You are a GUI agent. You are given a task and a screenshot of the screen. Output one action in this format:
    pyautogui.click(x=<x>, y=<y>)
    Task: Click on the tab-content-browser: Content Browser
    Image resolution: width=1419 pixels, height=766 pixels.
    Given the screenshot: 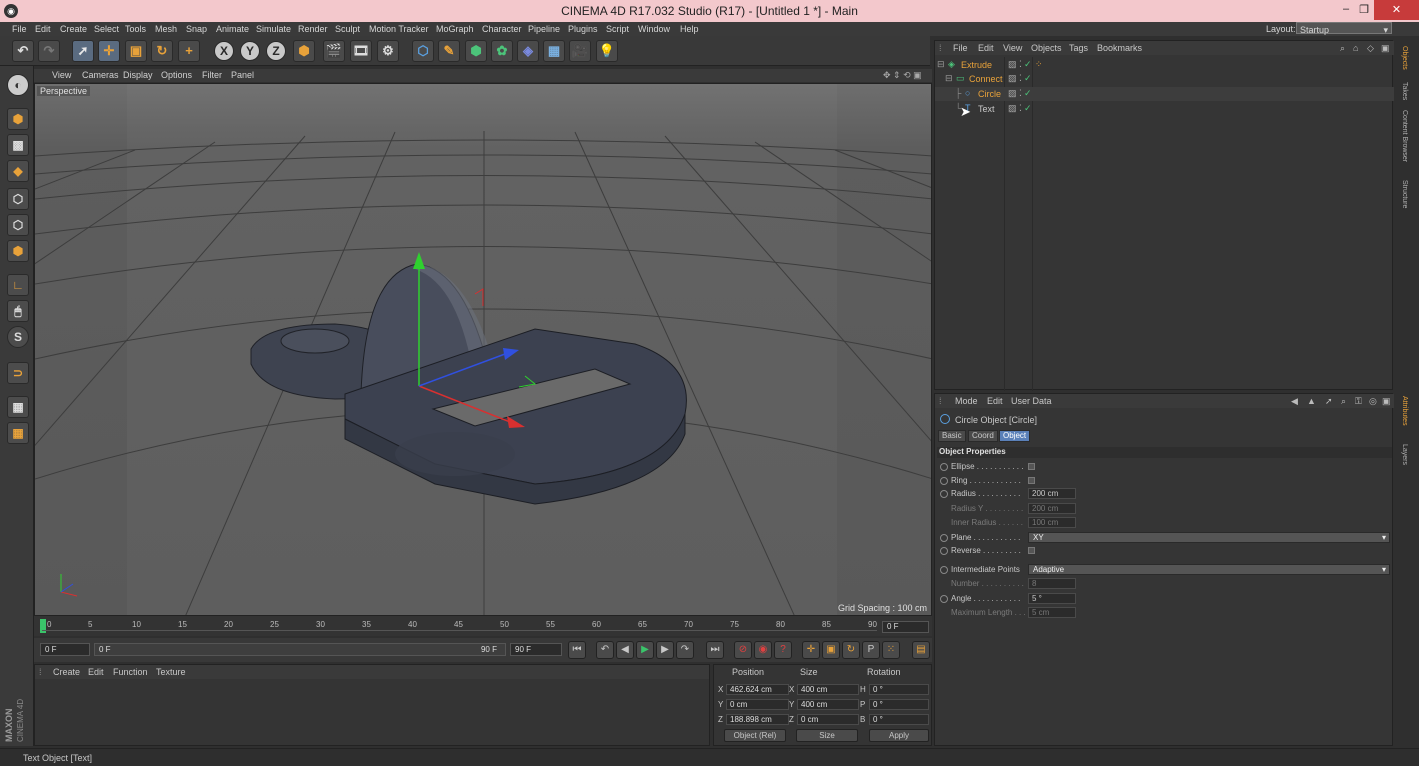 What is the action you would take?
    pyautogui.click(x=1402, y=136)
    